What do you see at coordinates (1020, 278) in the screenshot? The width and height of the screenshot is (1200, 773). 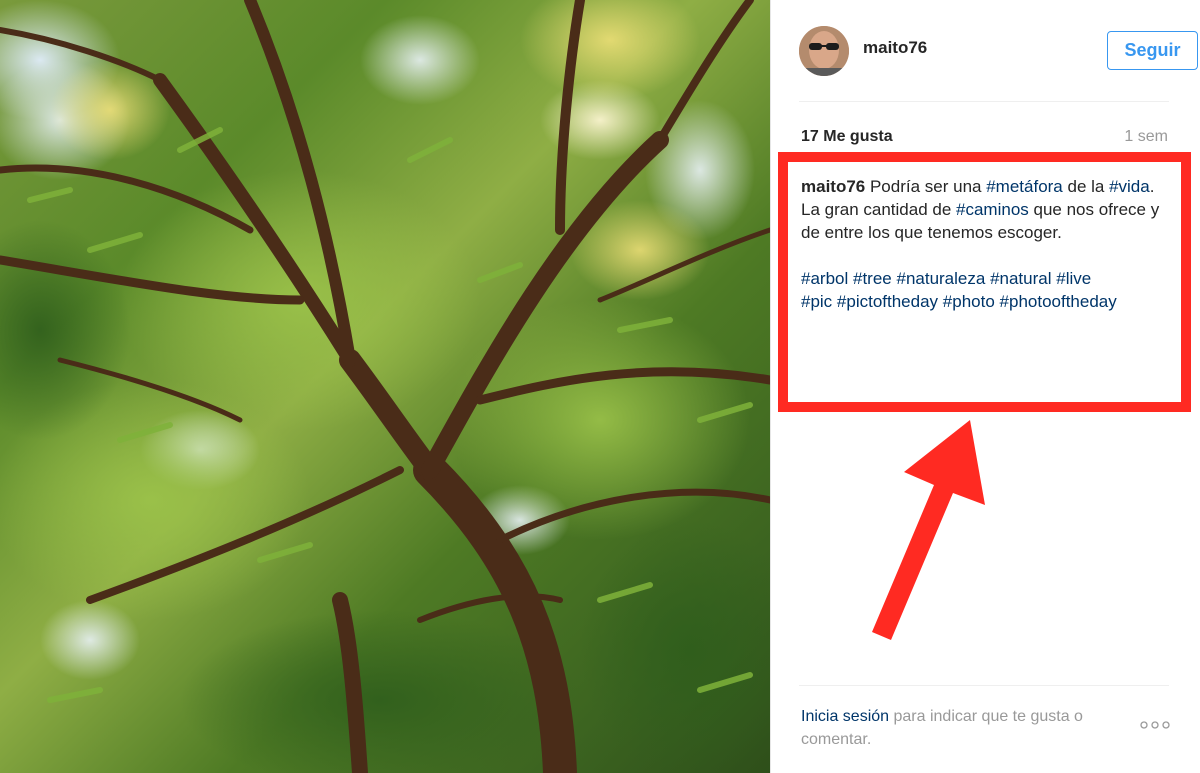 I see `hashtag-link: #natural` at bounding box center [1020, 278].